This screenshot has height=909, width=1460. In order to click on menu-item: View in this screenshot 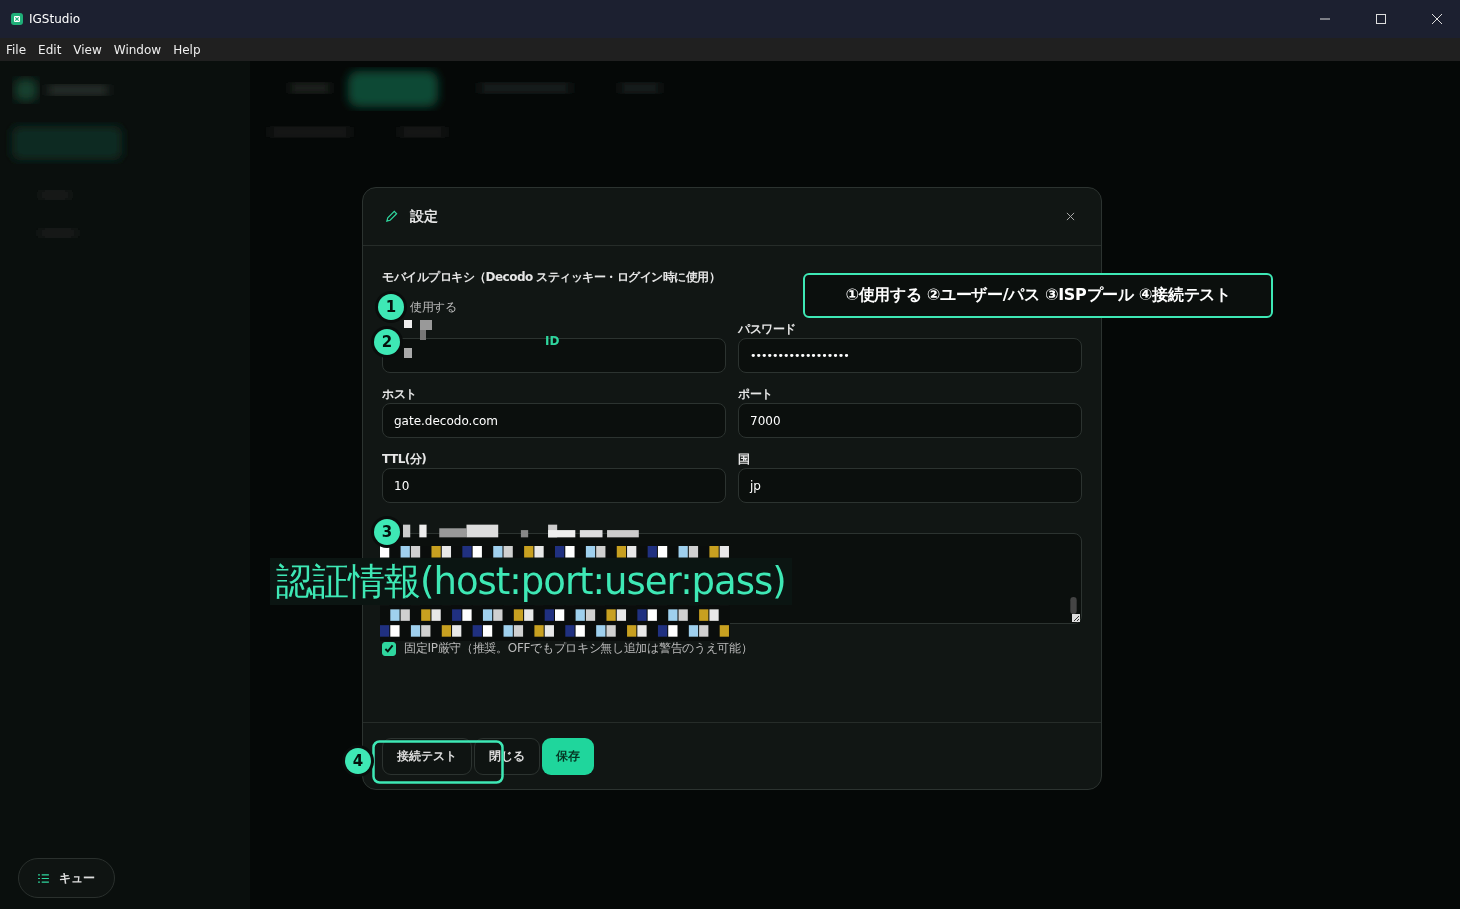, I will do `click(87, 49)`.